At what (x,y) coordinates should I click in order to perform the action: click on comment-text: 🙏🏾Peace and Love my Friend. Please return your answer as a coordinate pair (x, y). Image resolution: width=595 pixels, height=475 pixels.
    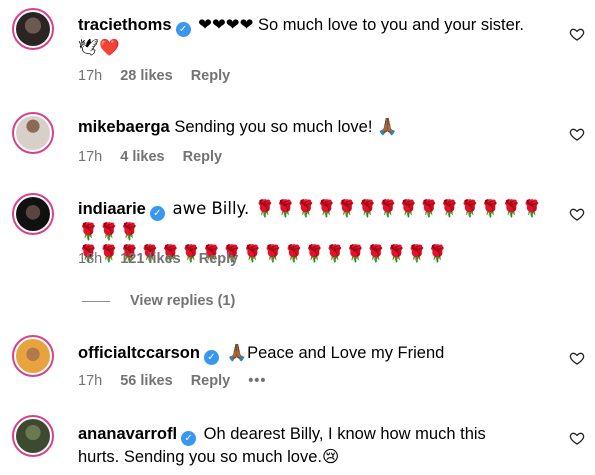
    Looking at the image, I should click on (335, 353).